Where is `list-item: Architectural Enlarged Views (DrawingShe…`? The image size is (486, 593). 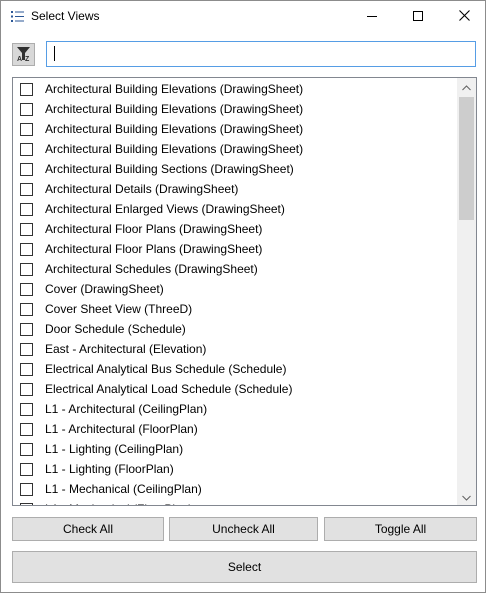
list-item: Architectural Enlarged Views (DrawingShe… is located at coordinates (235, 209).